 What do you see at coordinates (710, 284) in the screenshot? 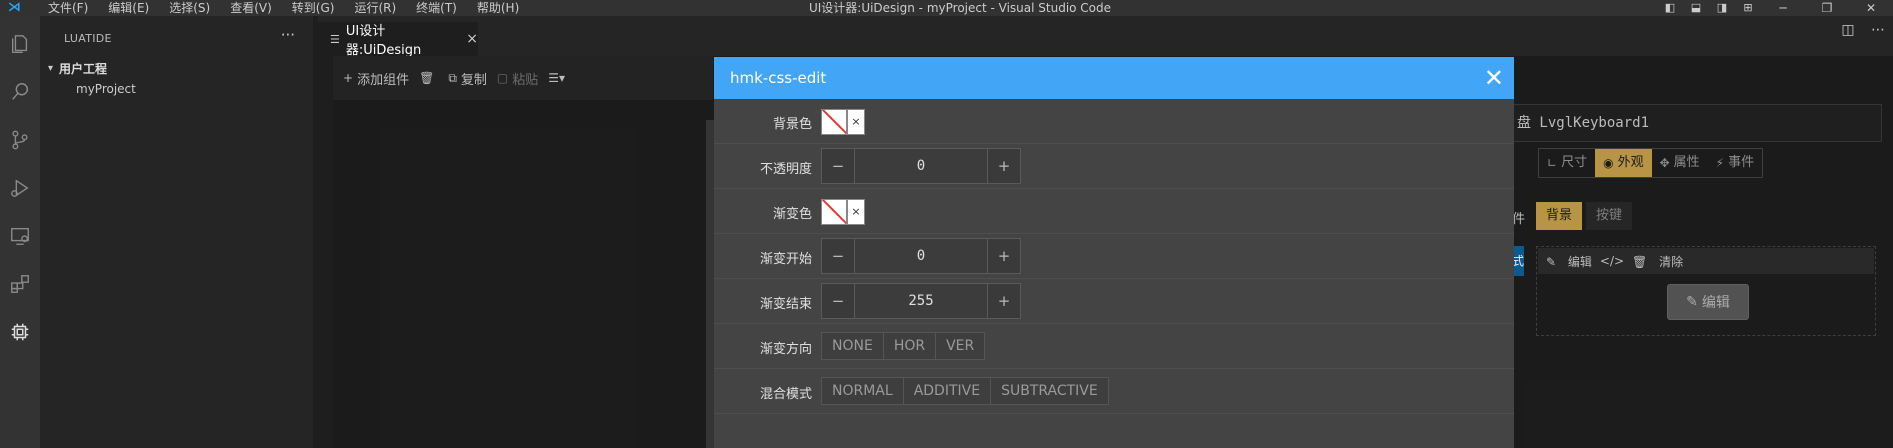
I see `canvas-scrollbar` at bounding box center [710, 284].